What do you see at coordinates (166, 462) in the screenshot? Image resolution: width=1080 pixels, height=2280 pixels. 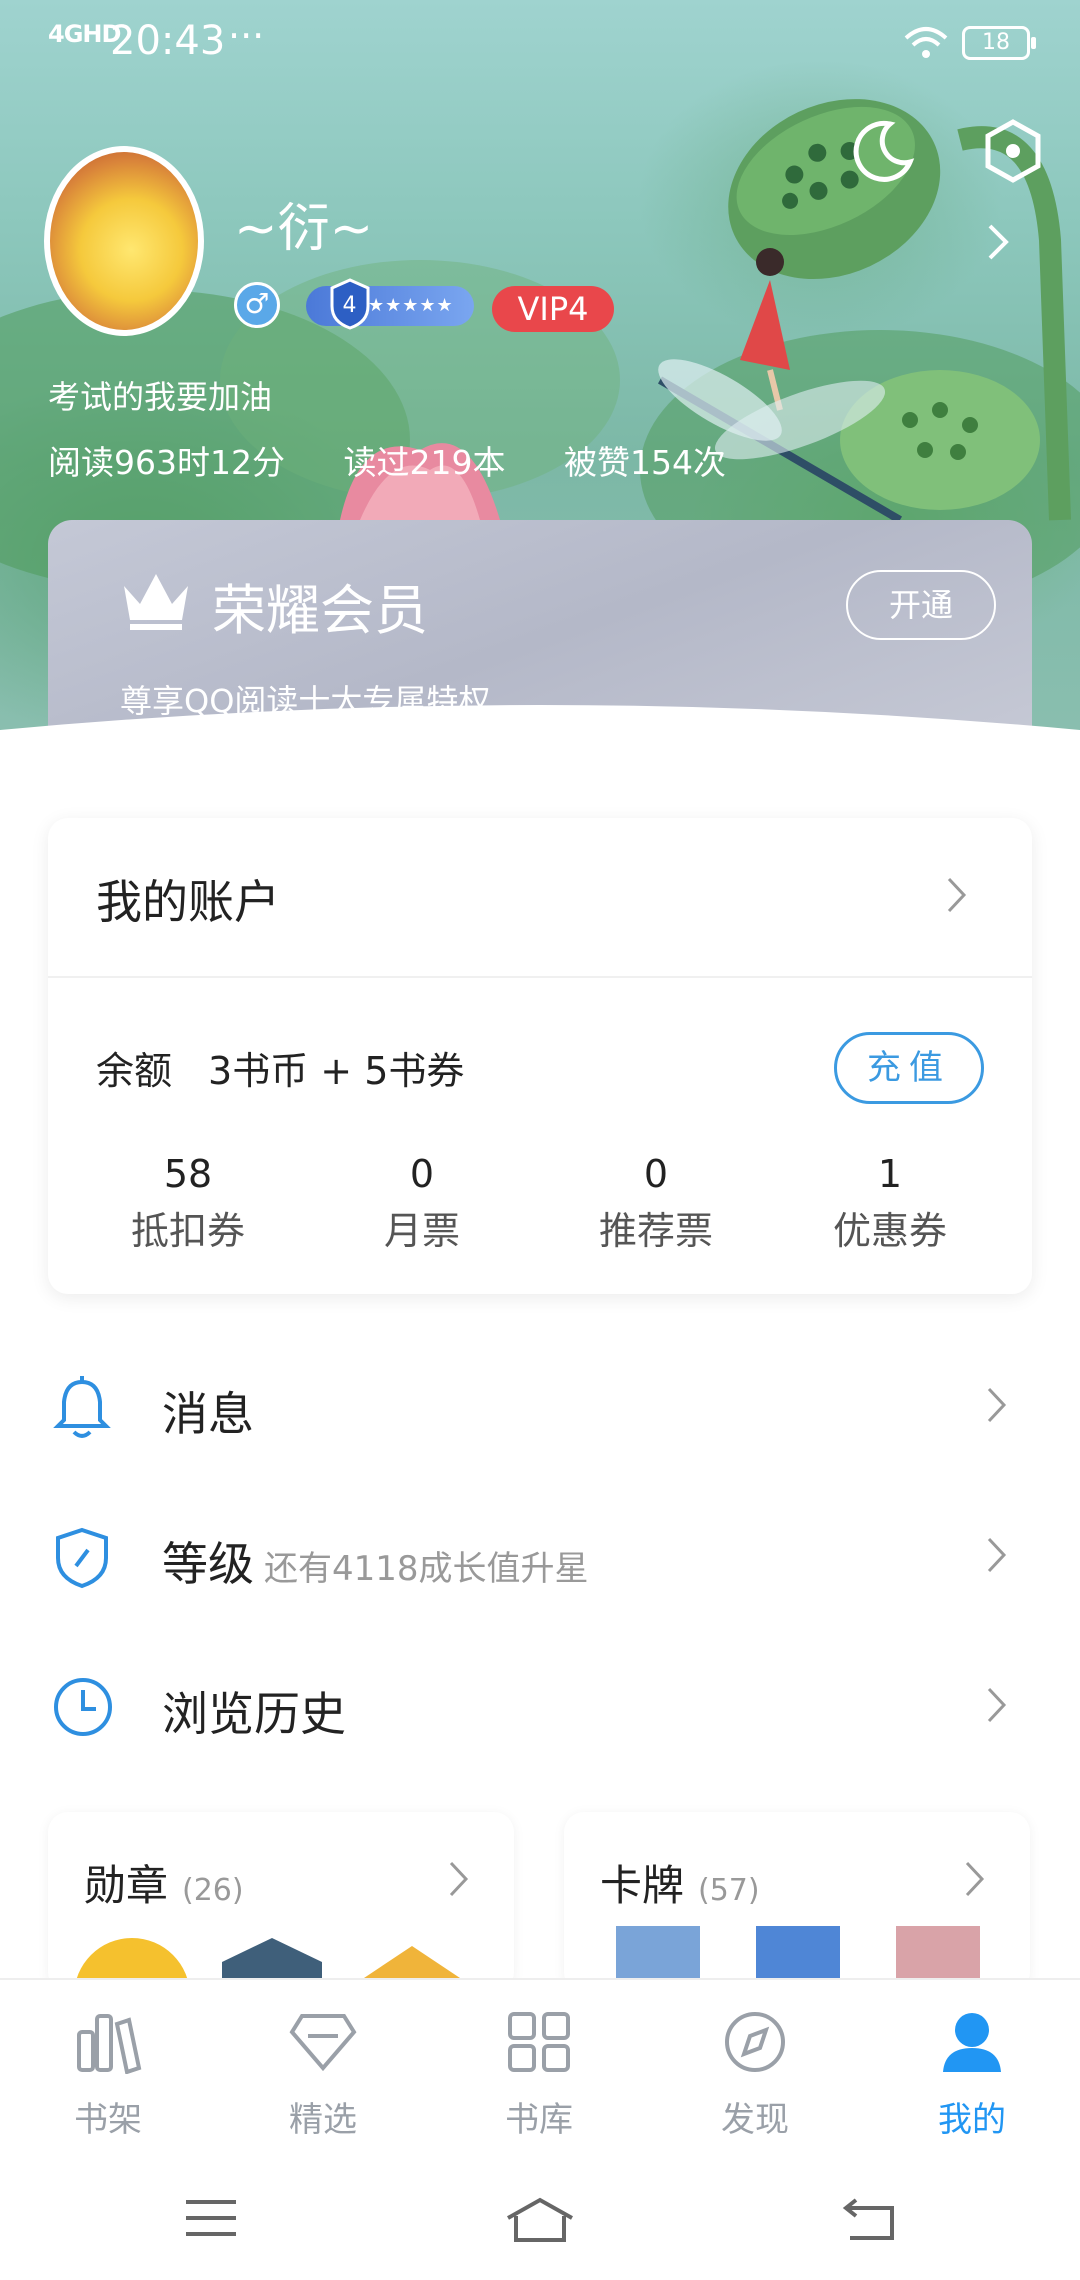 I see `read-time: 阅读963时12分` at bounding box center [166, 462].